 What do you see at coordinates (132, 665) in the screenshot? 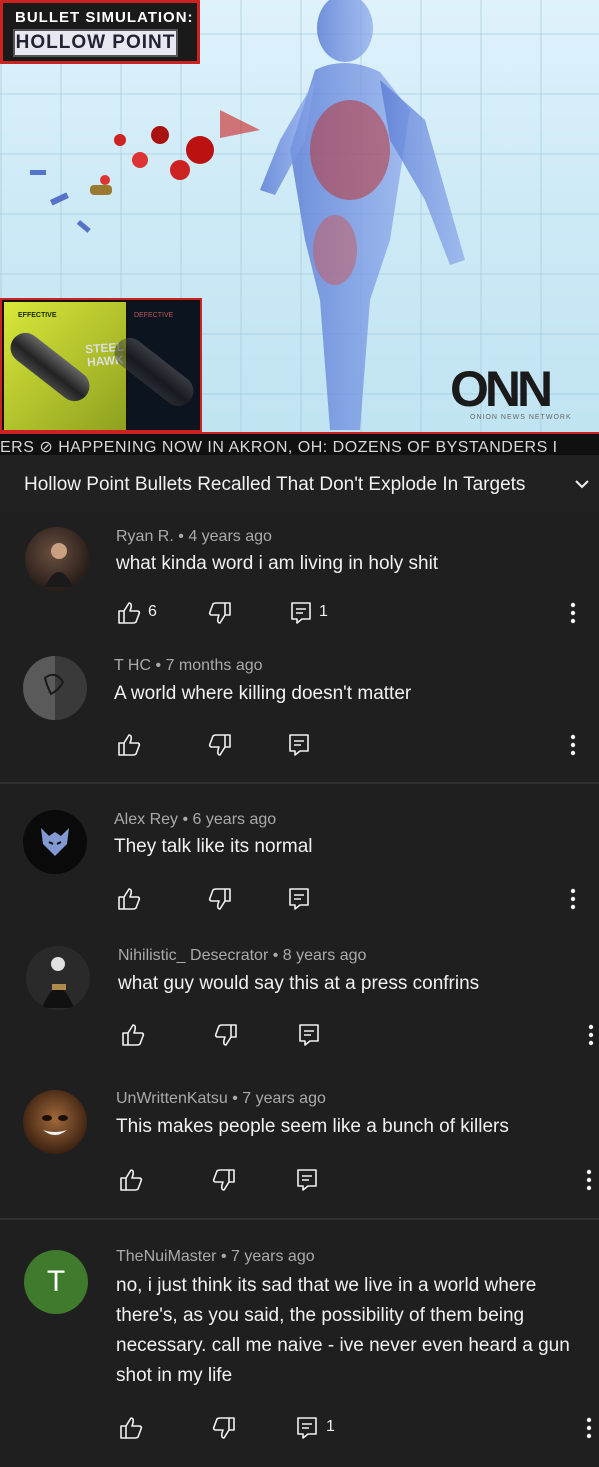
I see `comment-author: T HC` at bounding box center [132, 665].